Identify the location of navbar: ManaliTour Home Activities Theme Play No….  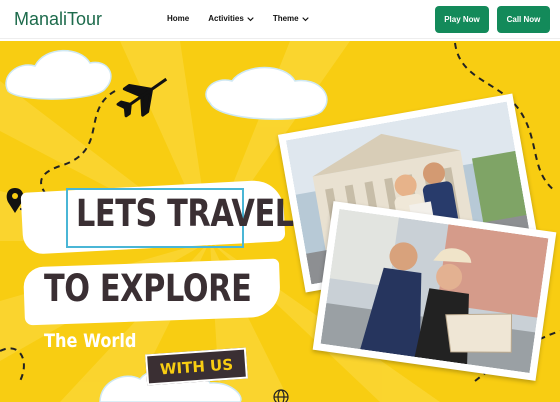
(280, 19).